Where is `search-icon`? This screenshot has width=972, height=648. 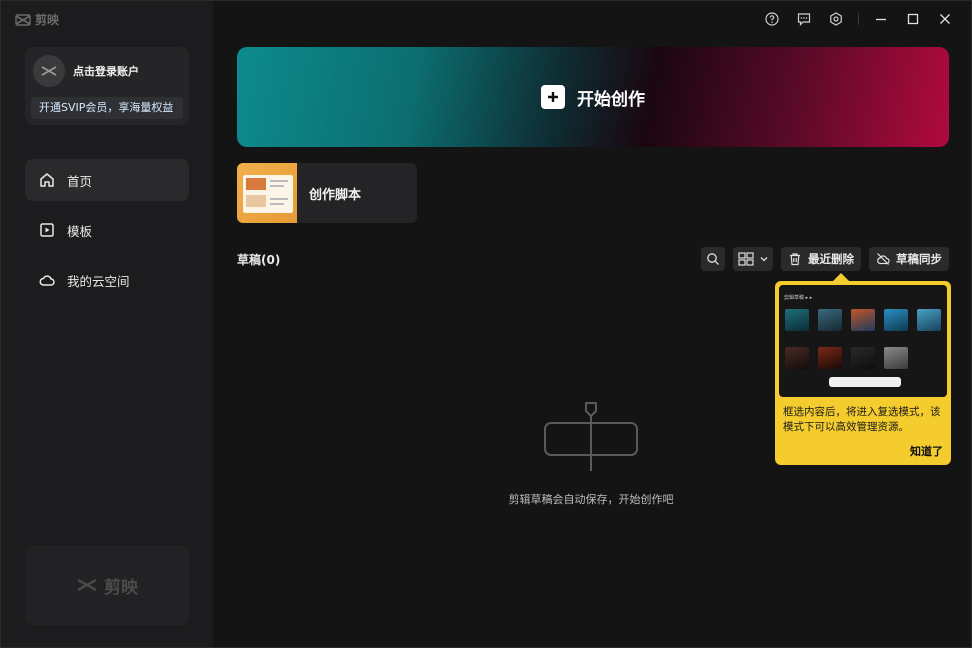 search-icon is located at coordinates (713, 259).